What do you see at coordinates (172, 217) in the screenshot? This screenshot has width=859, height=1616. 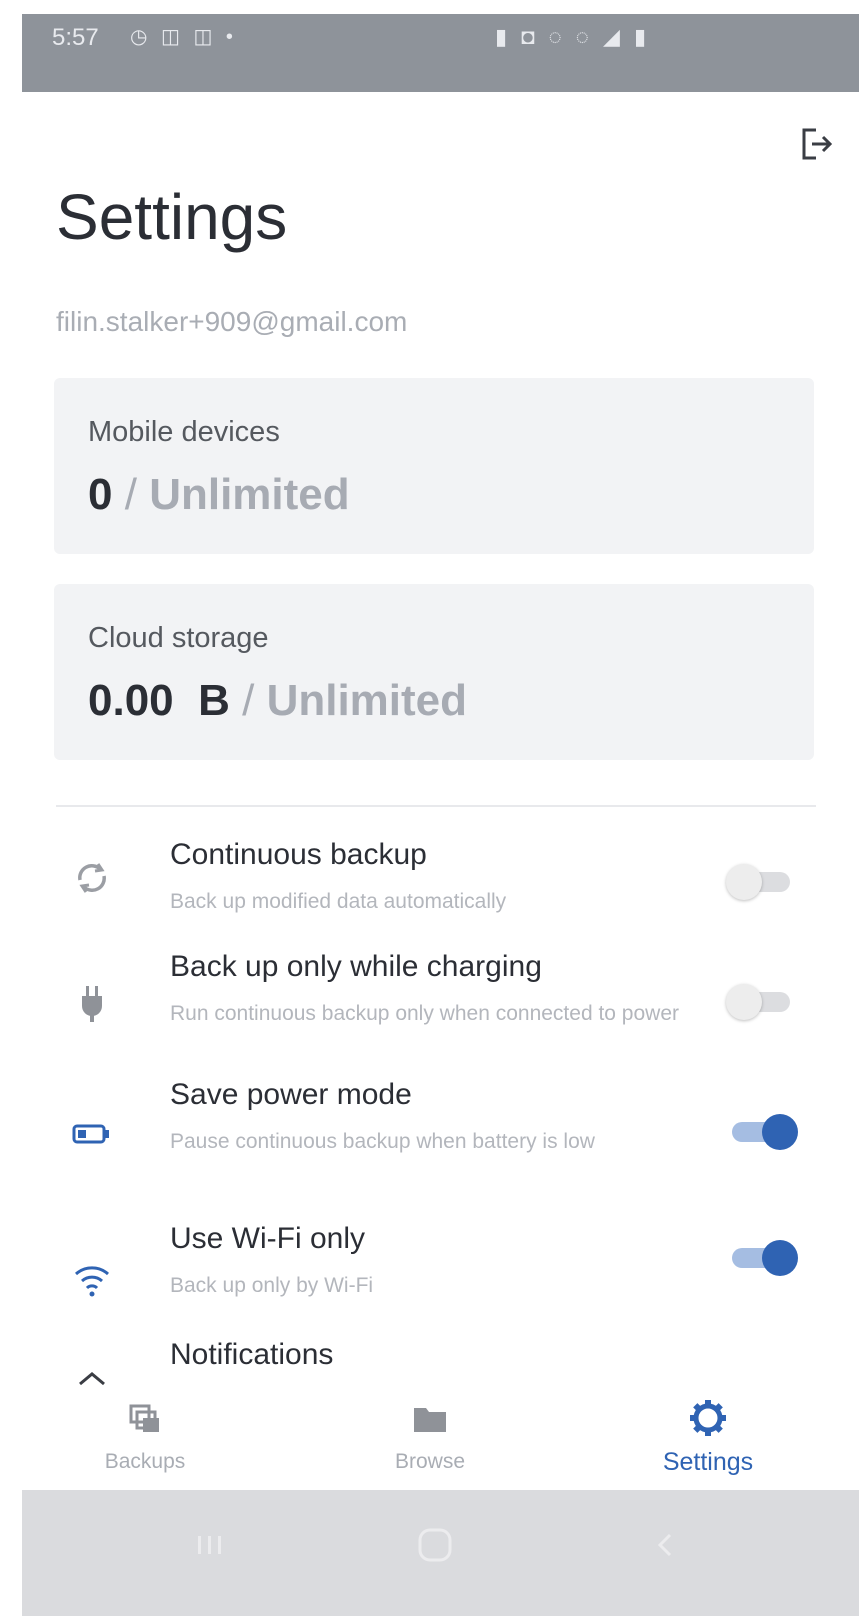 I see `page-title: Settings` at bounding box center [172, 217].